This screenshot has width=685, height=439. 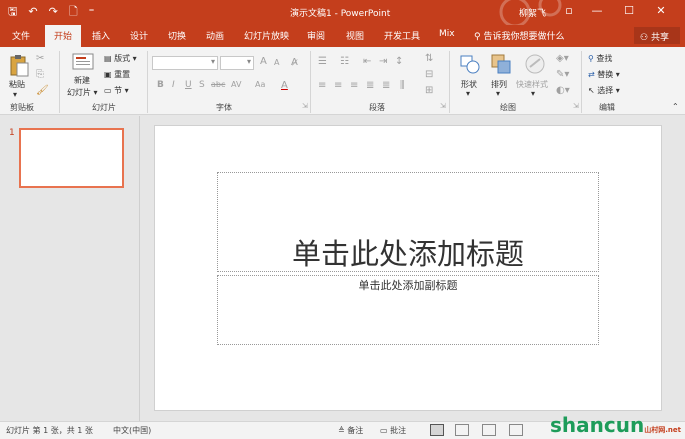 What do you see at coordinates (350, 430) in the screenshot?
I see `notes-button: ≜ 备注` at bounding box center [350, 430].